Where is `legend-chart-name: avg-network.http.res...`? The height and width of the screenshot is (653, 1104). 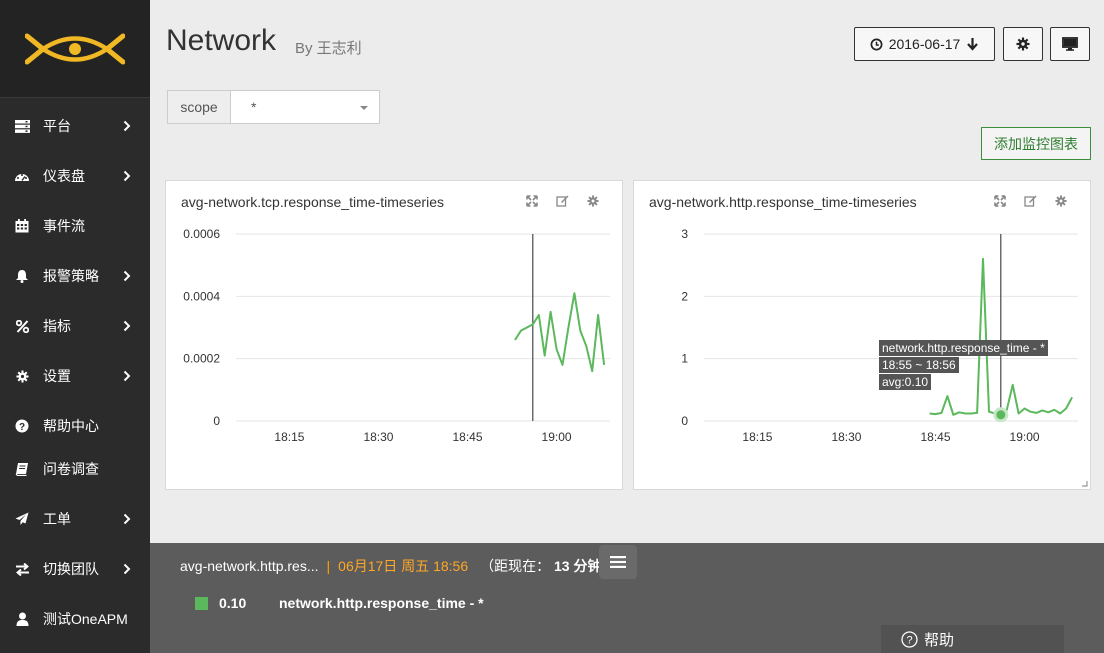 legend-chart-name: avg-network.http.res... is located at coordinates (249, 566).